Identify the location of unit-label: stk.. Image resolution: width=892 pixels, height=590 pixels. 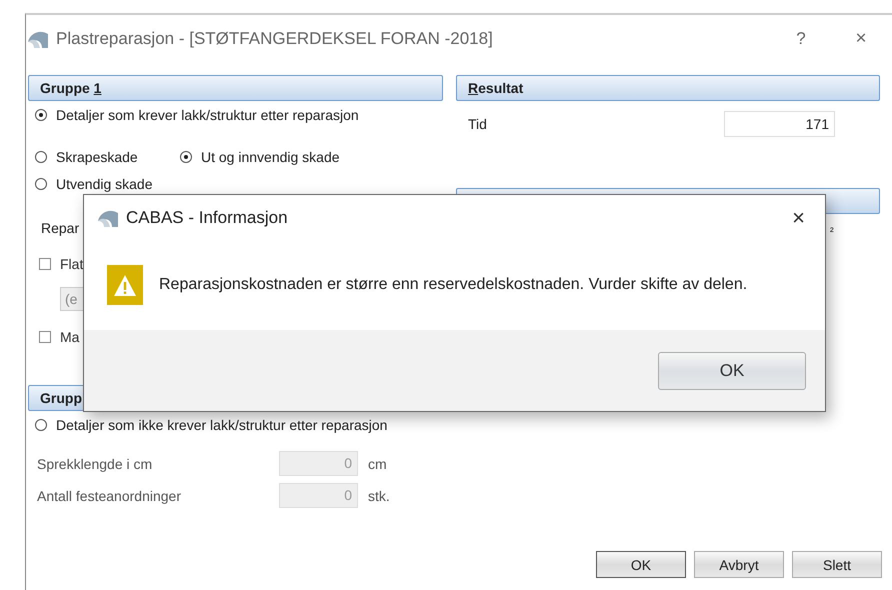
(379, 496).